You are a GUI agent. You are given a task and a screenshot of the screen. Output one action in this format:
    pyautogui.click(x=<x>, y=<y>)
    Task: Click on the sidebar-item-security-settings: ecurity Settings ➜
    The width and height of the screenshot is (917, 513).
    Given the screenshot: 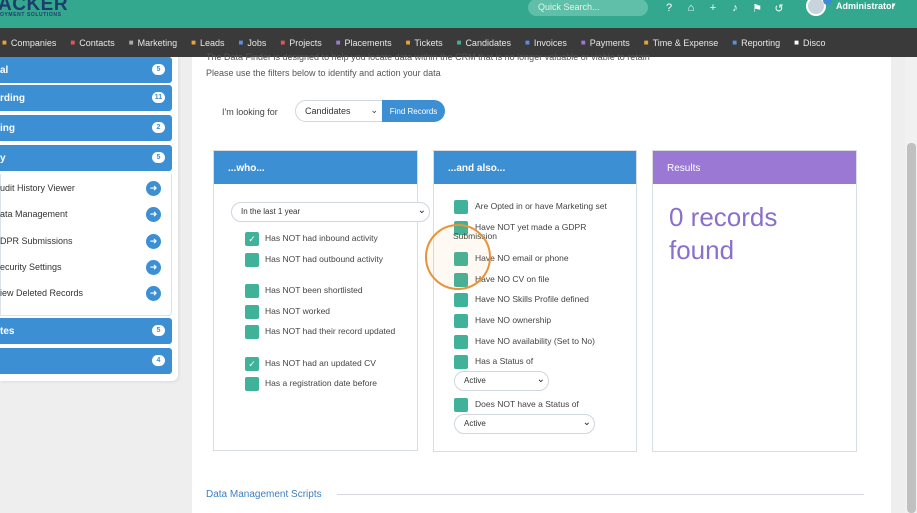 What is the action you would take?
    pyautogui.click(x=86, y=267)
    